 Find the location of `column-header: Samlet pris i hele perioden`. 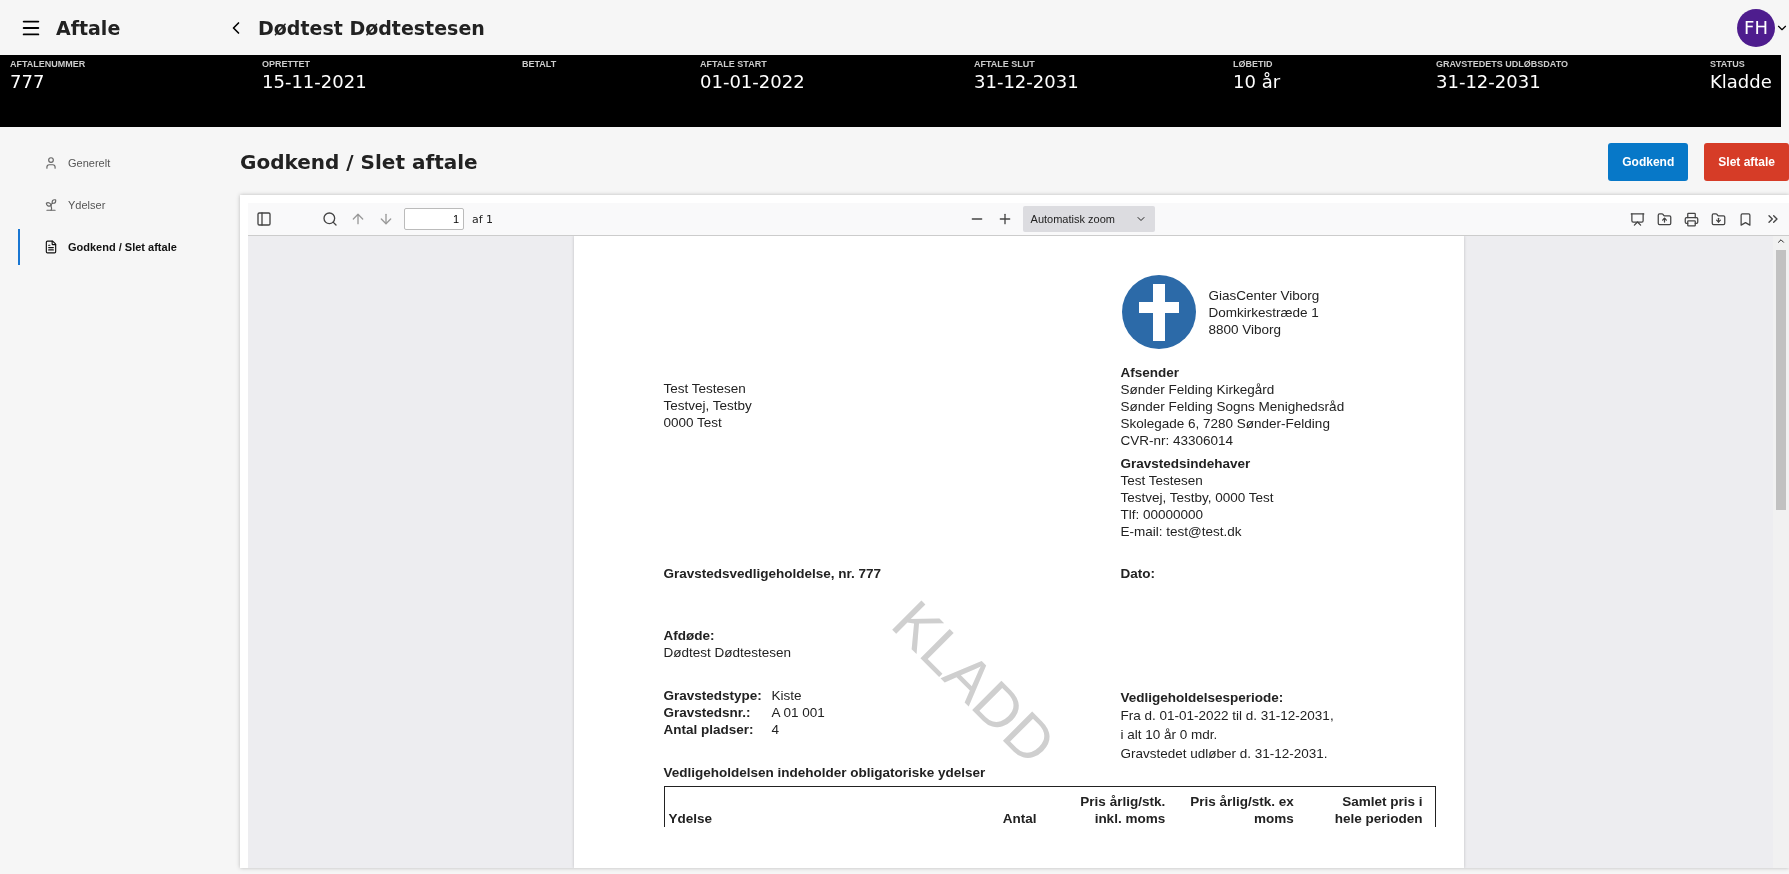

column-header: Samlet pris i hele perioden is located at coordinates (1378, 810).